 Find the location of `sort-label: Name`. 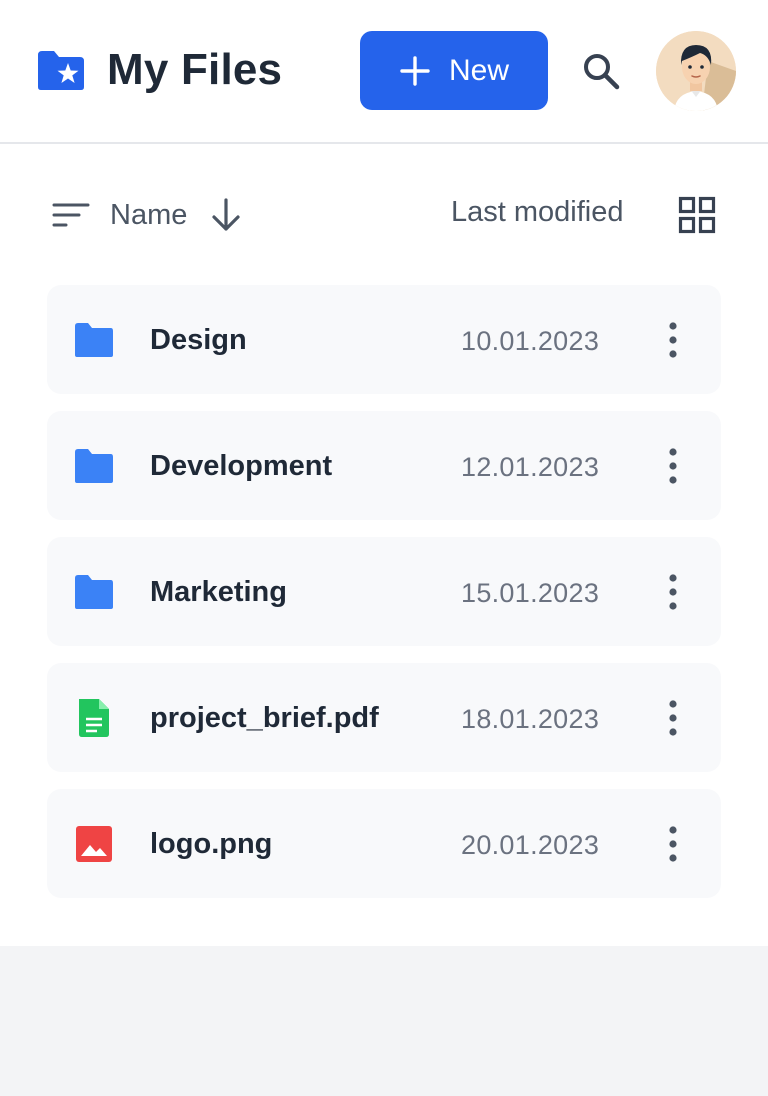

sort-label: Name is located at coordinates (149, 214).